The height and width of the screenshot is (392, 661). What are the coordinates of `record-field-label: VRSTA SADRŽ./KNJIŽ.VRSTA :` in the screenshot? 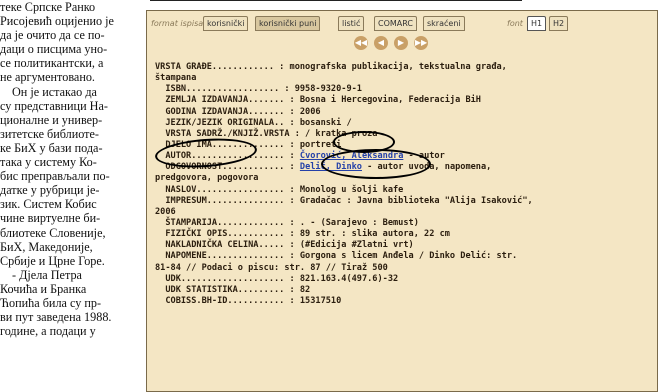 It's located at (227, 133).